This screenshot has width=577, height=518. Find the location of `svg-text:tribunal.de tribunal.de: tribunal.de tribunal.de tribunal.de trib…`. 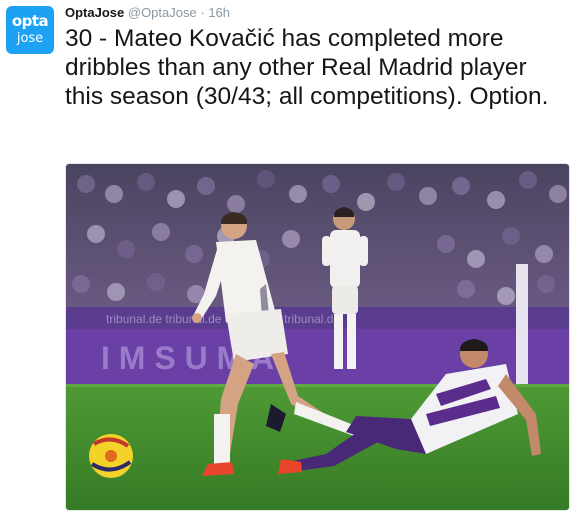

svg-text:tribunal.de tribunal.de: tribunal.de tribunal.de tribunal.de trib… is located at coordinates (223, 319).